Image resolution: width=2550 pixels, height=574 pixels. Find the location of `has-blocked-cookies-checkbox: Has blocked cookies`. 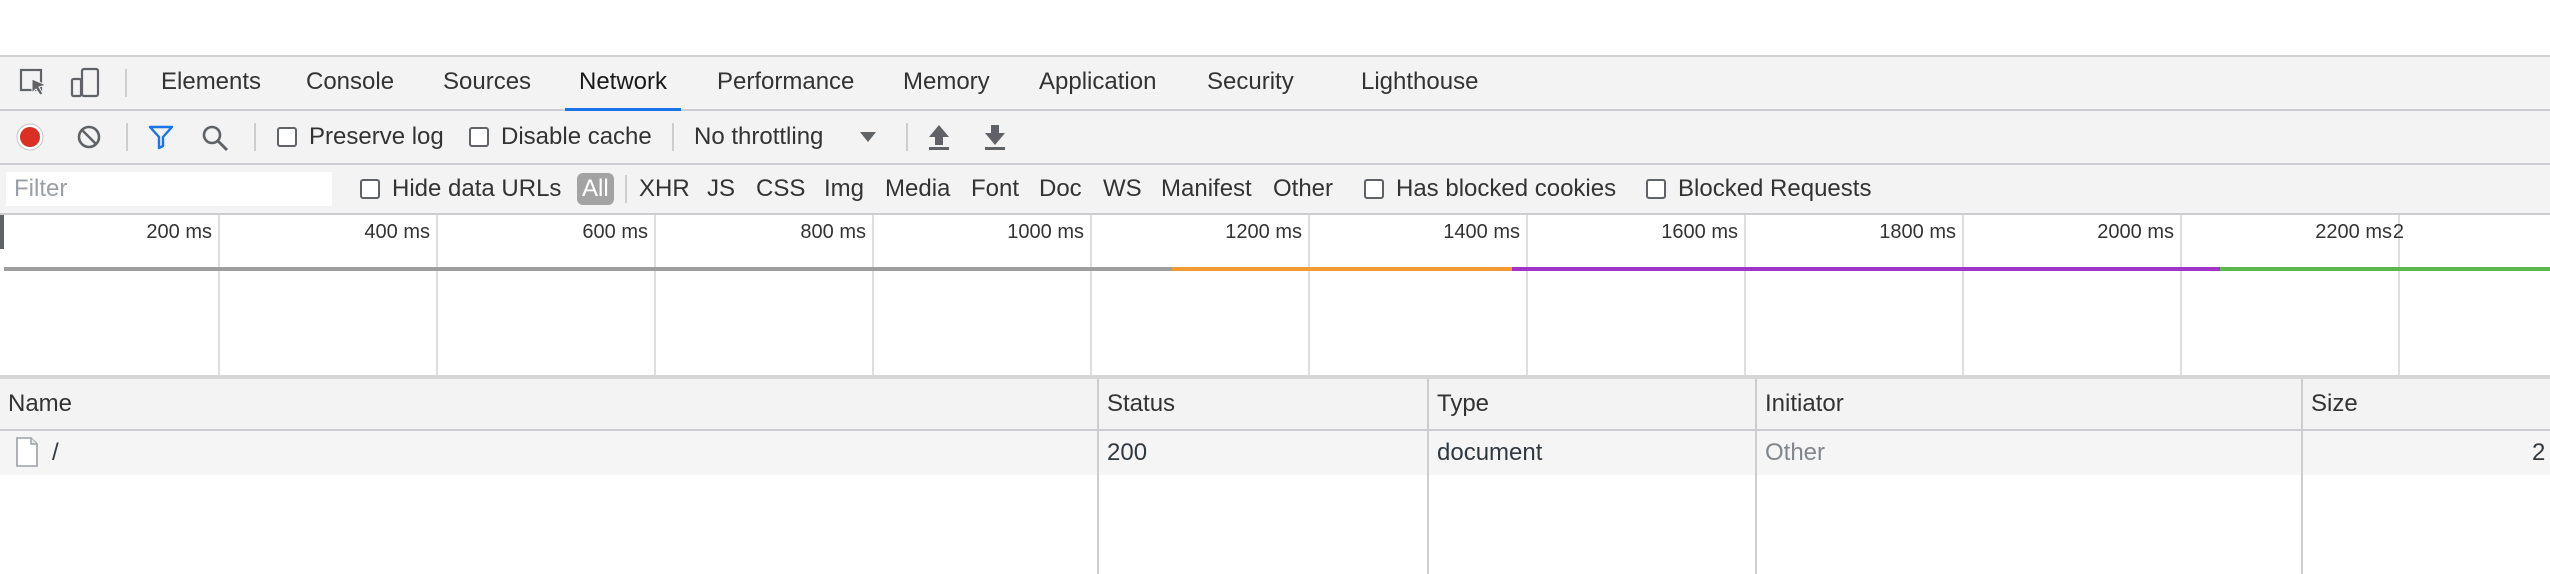

has-blocked-cookies-checkbox: Has blocked cookies is located at coordinates (1490, 189).